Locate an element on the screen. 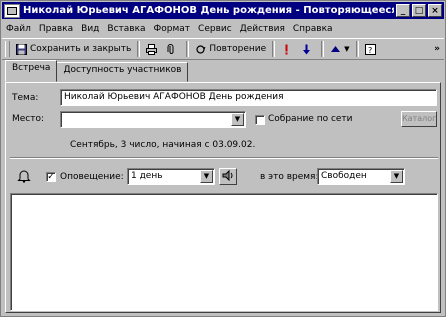 This screenshot has width=446, height=317. subject-field: Николай Юрьевич АГАФОНОВ День рождения is located at coordinates (248, 97).